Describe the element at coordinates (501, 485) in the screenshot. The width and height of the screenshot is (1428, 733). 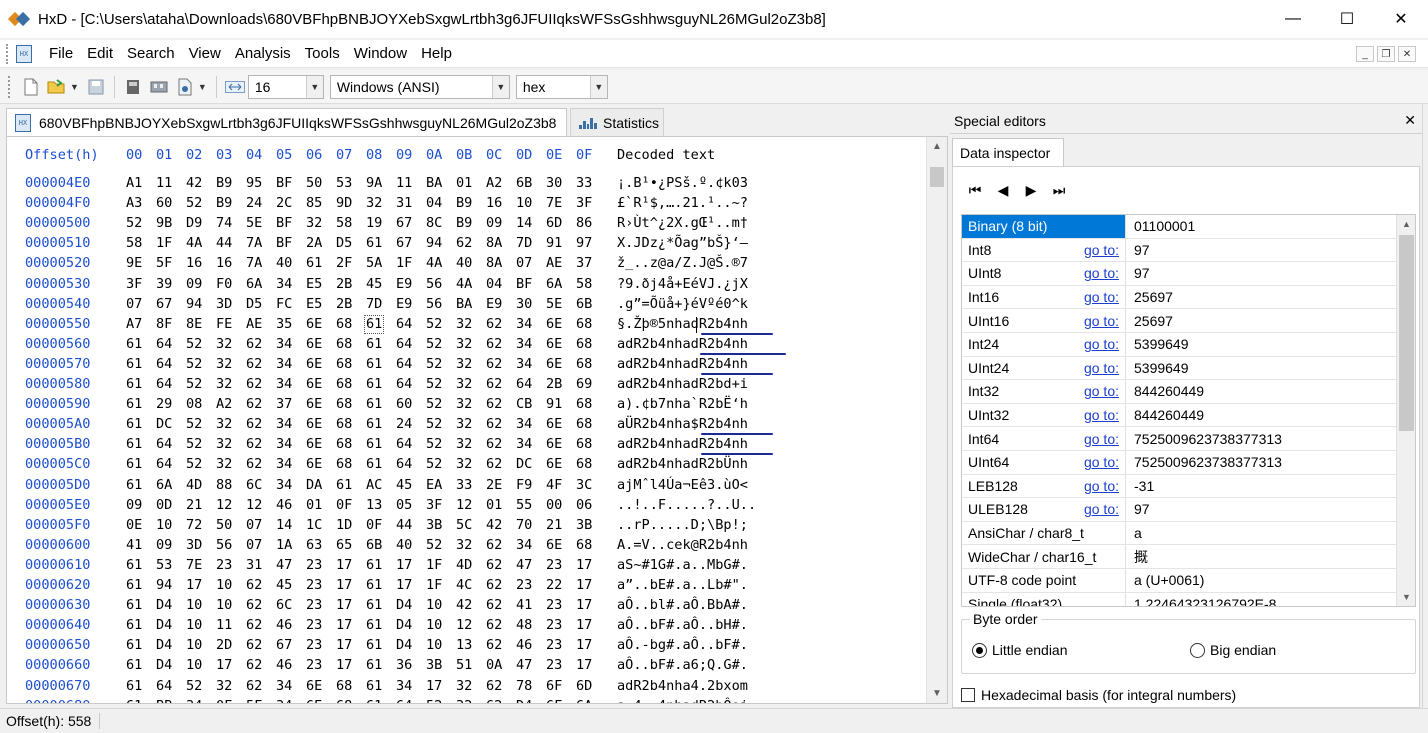
I see `hex-byte: 2E` at that location.